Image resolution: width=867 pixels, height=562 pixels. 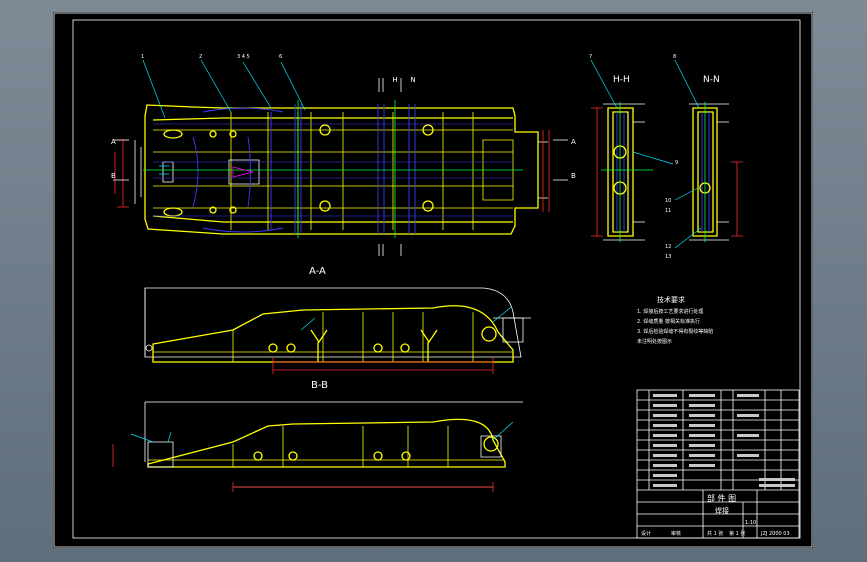 What do you see at coordinates (243, 57) in the screenshot?
I see `callout-3-4-5: 3 4 5` at bounding box center [243, 57].